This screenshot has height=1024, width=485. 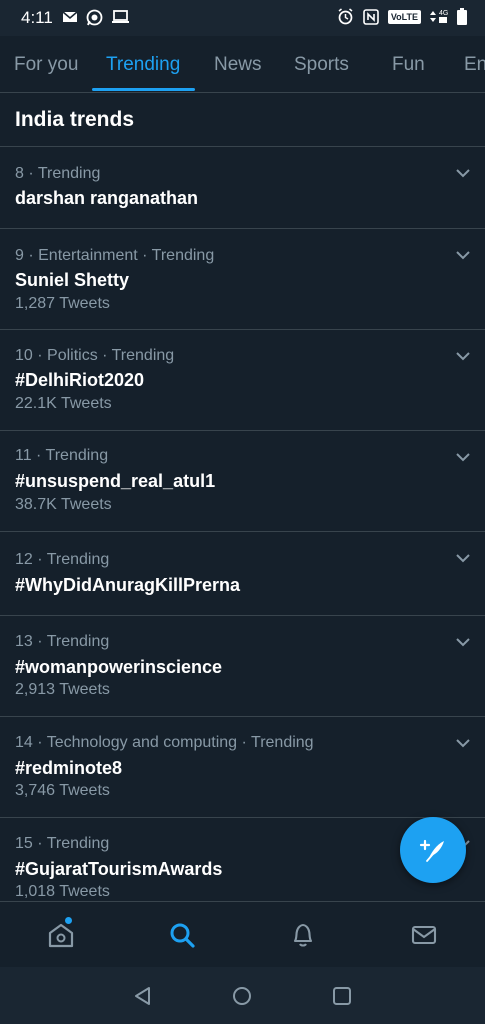 I want to click on volte-icon: VoLTE, so click(x=404, y=16).